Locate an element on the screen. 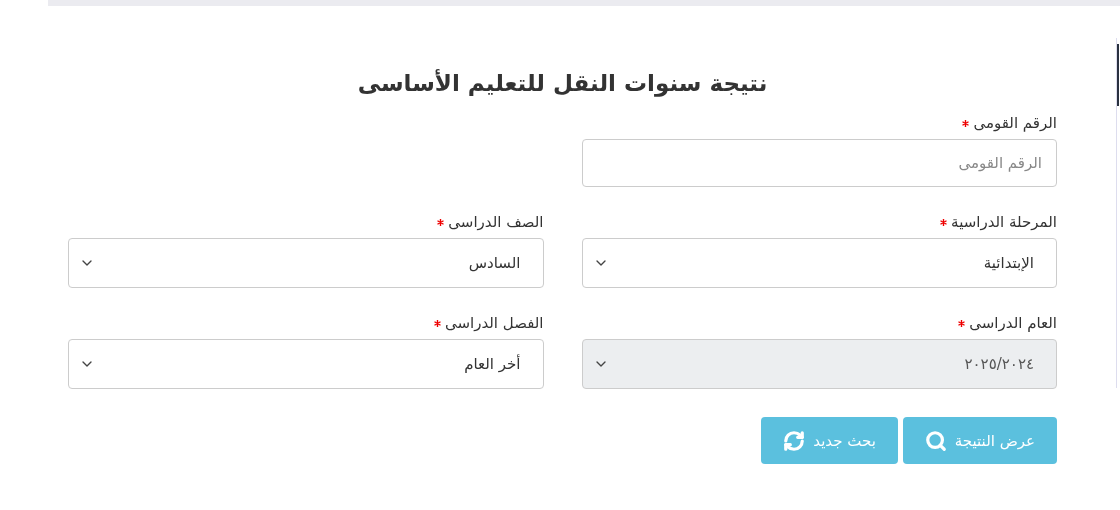 The width and height of the screenshot is (1120, 510). search-icon is located at coordinates (935, 440).